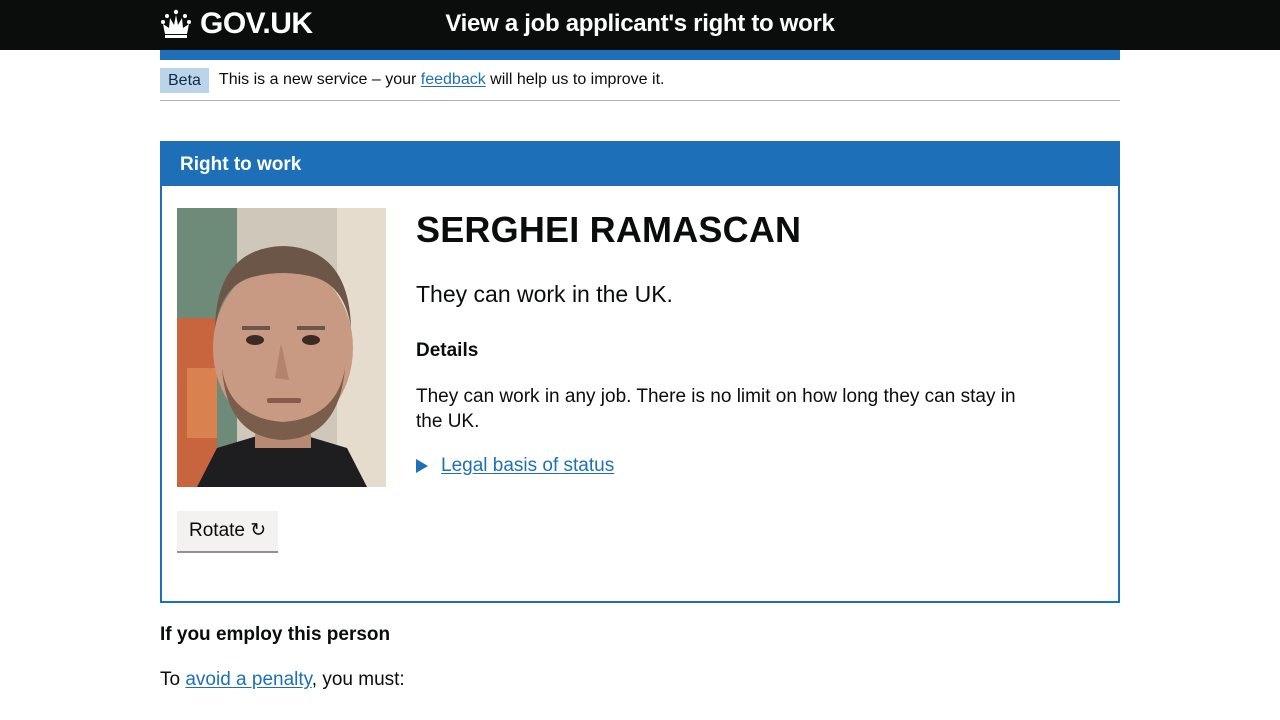 The height and width of the screenshot is (720, 1280). I want to click on employ-text: To avoid a penalty, you must:, so click(282, 680).